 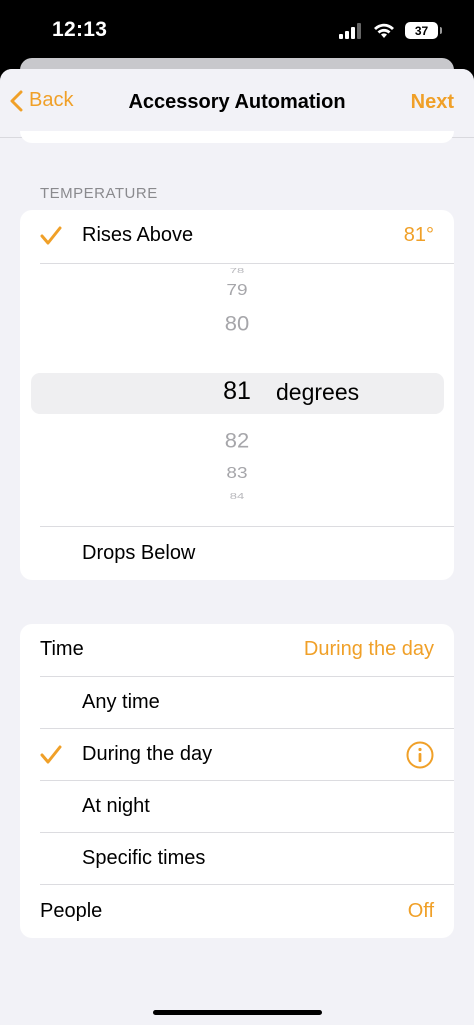 What do you see at coordinates (318, 392) in the screenshot?
I see `picker-unit-label: degrees` at bounding box center [318, 392].